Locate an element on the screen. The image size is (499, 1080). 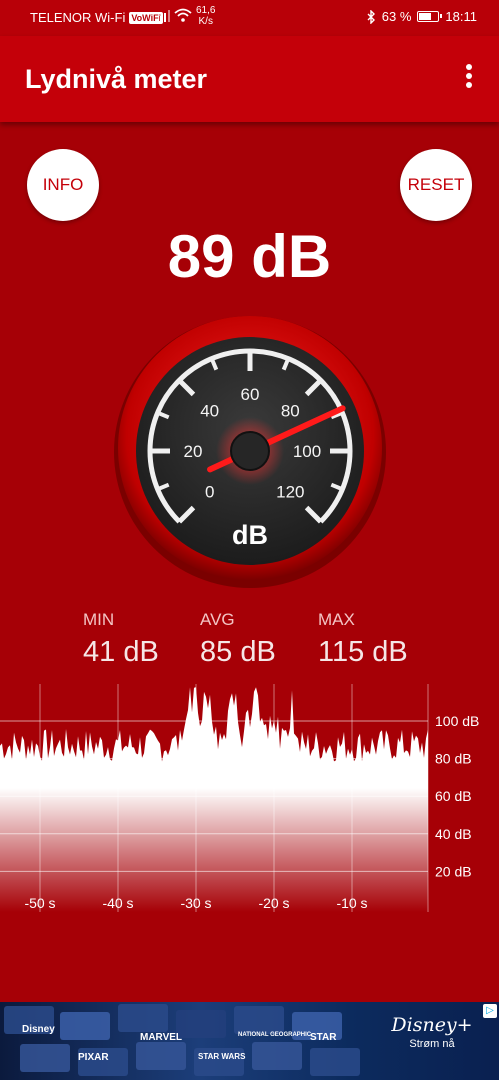
gauge-tick-label: 60 is located at coordinates (250, 394).